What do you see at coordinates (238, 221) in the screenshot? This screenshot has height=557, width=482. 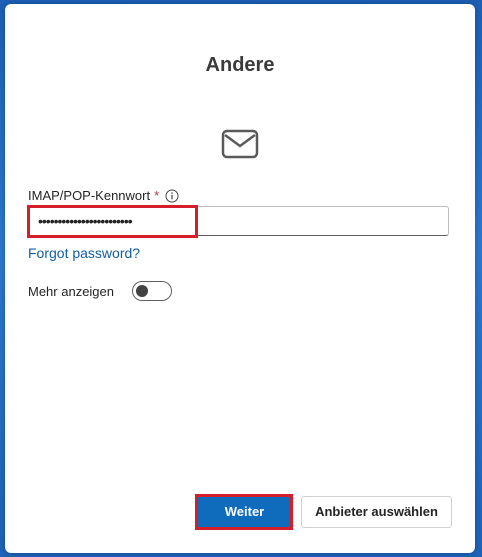 I see `password-input` at bounding box center [238, 221].